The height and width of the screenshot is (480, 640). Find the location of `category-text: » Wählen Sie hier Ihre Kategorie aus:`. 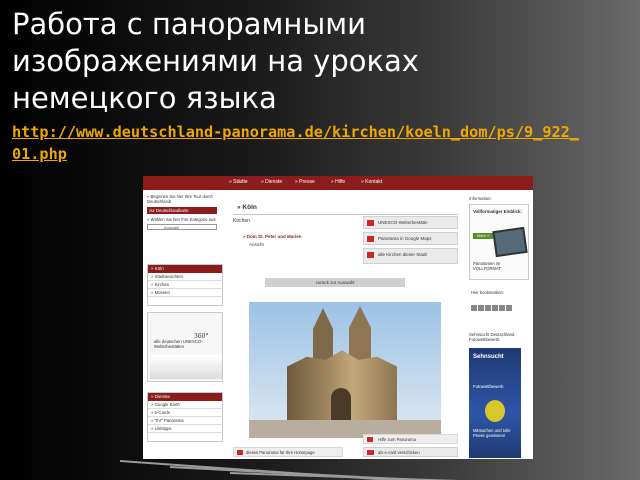

category-text: » Wählen Sie hier Ihre Kategorie aus: is located at coordinates (182, 219).